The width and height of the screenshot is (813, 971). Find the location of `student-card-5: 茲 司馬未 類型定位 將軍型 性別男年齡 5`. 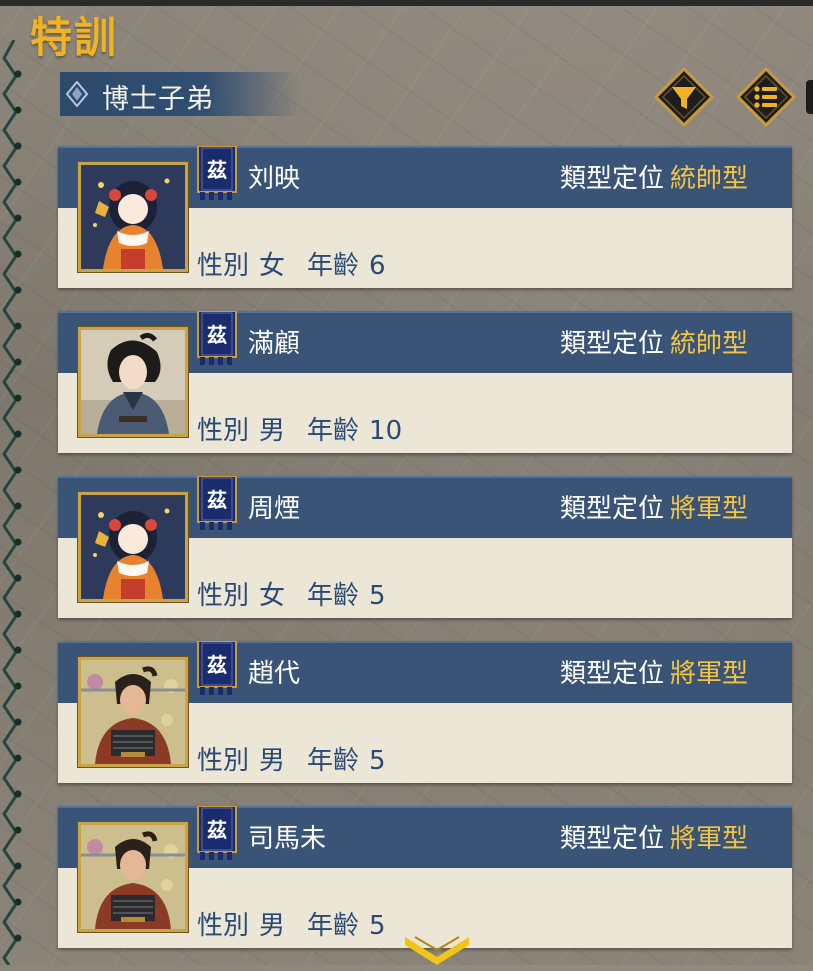

student-card-5: 茲 司馬未 類型定位 將軍型 性別男年齡 5 is located at coordinates (425, 877).